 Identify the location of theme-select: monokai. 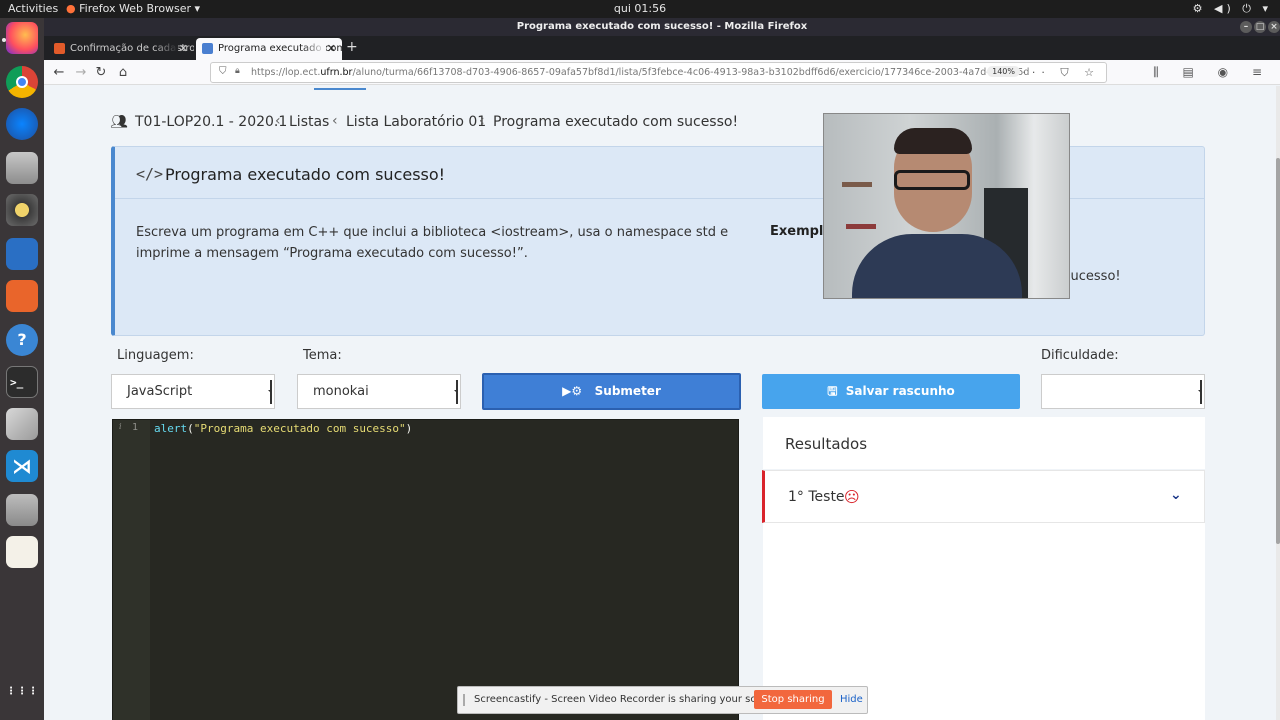
(379, 391).